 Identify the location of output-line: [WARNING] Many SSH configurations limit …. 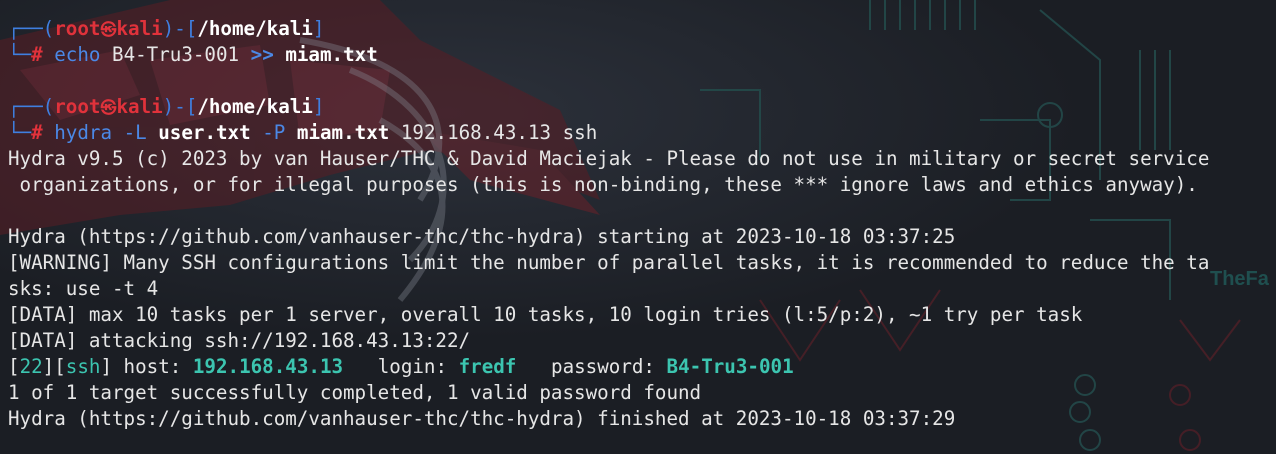
(609, 262).